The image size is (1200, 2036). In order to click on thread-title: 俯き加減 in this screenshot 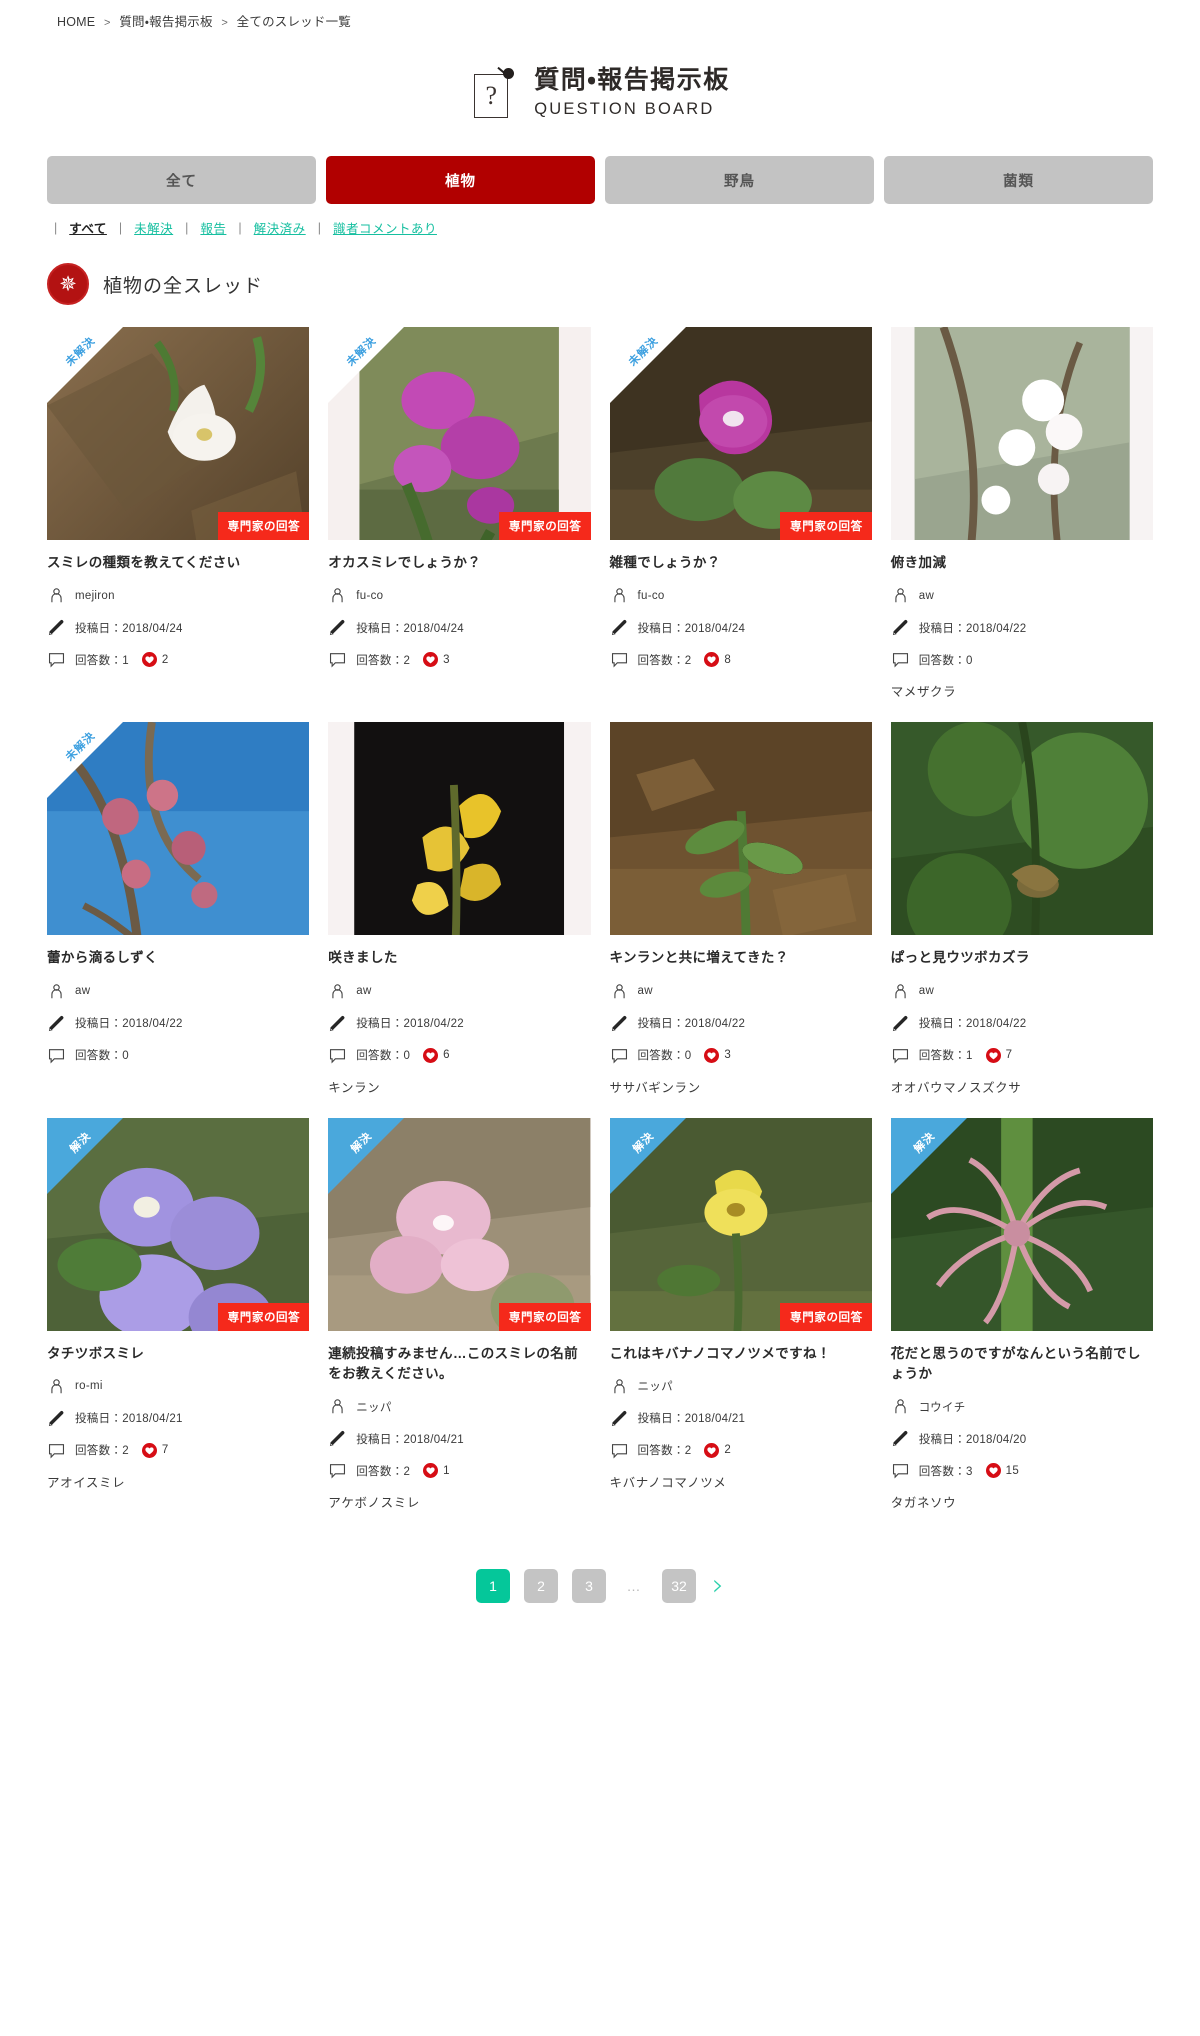, I will do `click(1022, 563)`.